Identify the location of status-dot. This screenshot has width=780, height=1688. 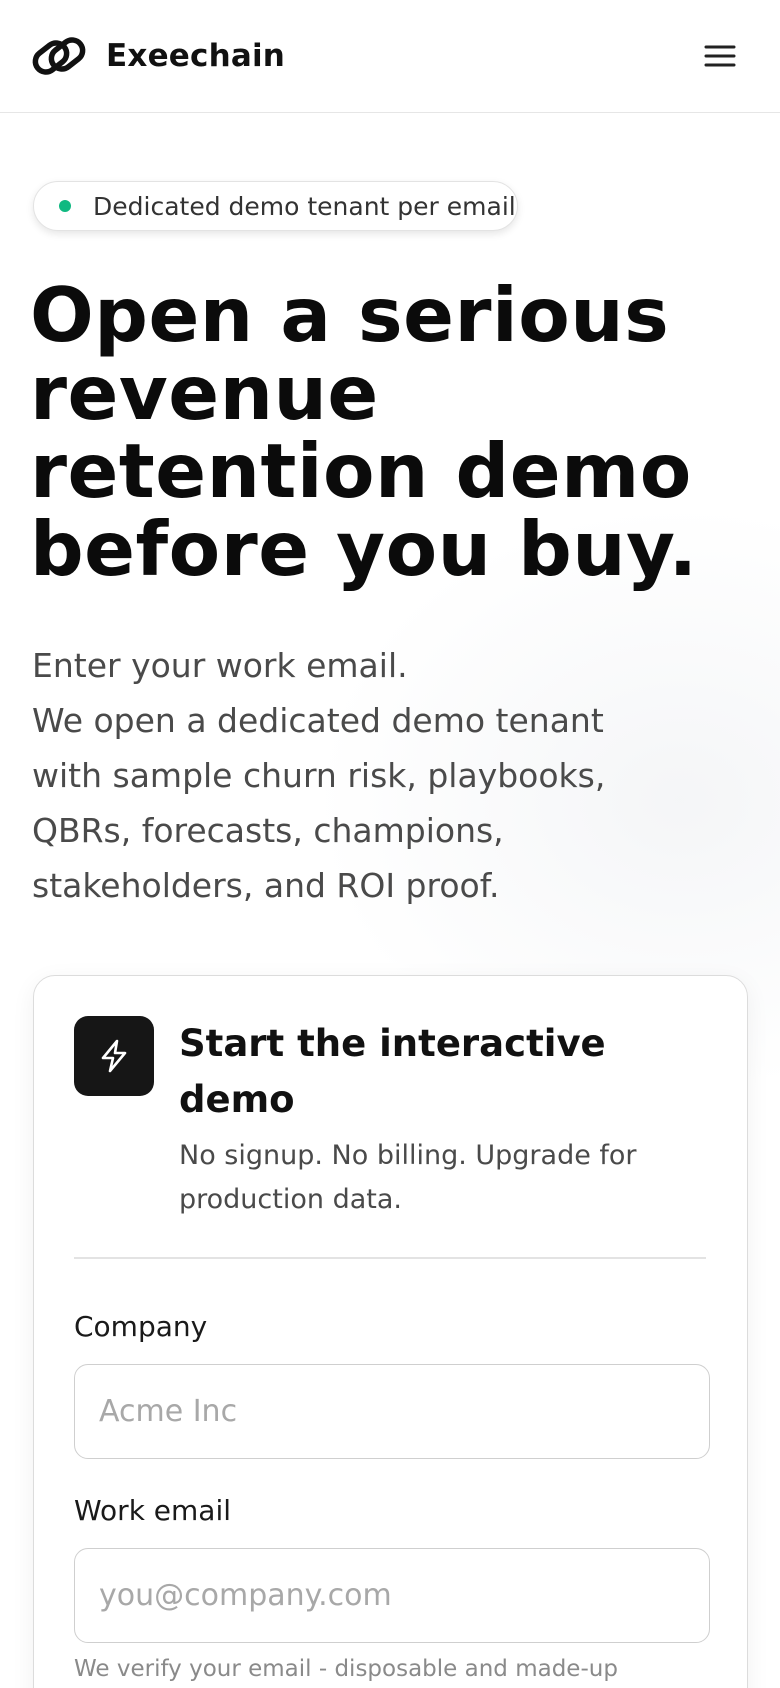
(65, 206).